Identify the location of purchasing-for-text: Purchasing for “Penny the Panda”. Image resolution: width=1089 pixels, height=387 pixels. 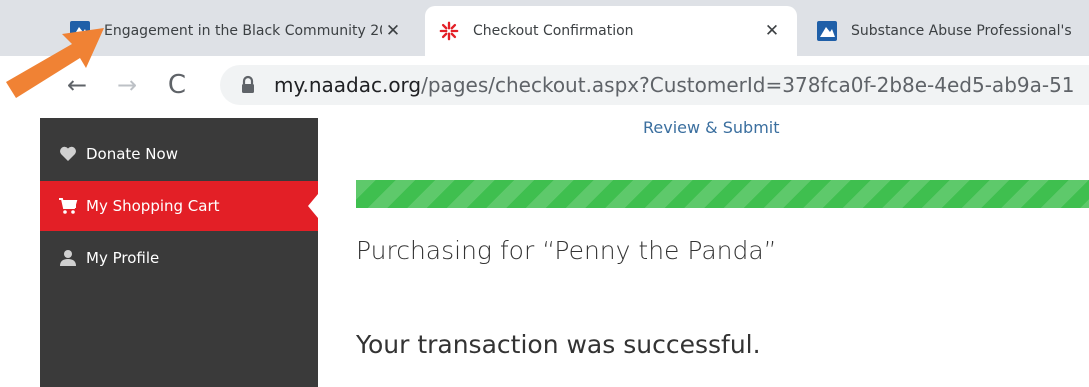
(566, 250).